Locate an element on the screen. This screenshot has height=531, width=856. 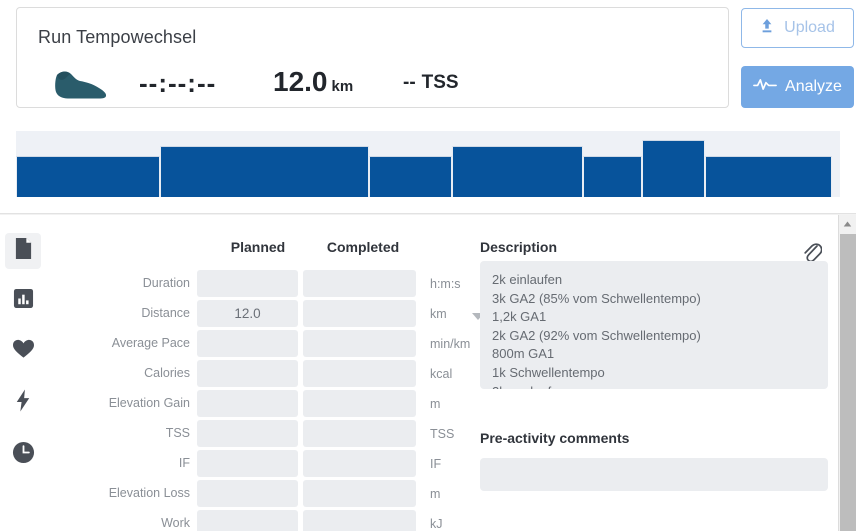
clock-icon is located at coordinates (23, 455).